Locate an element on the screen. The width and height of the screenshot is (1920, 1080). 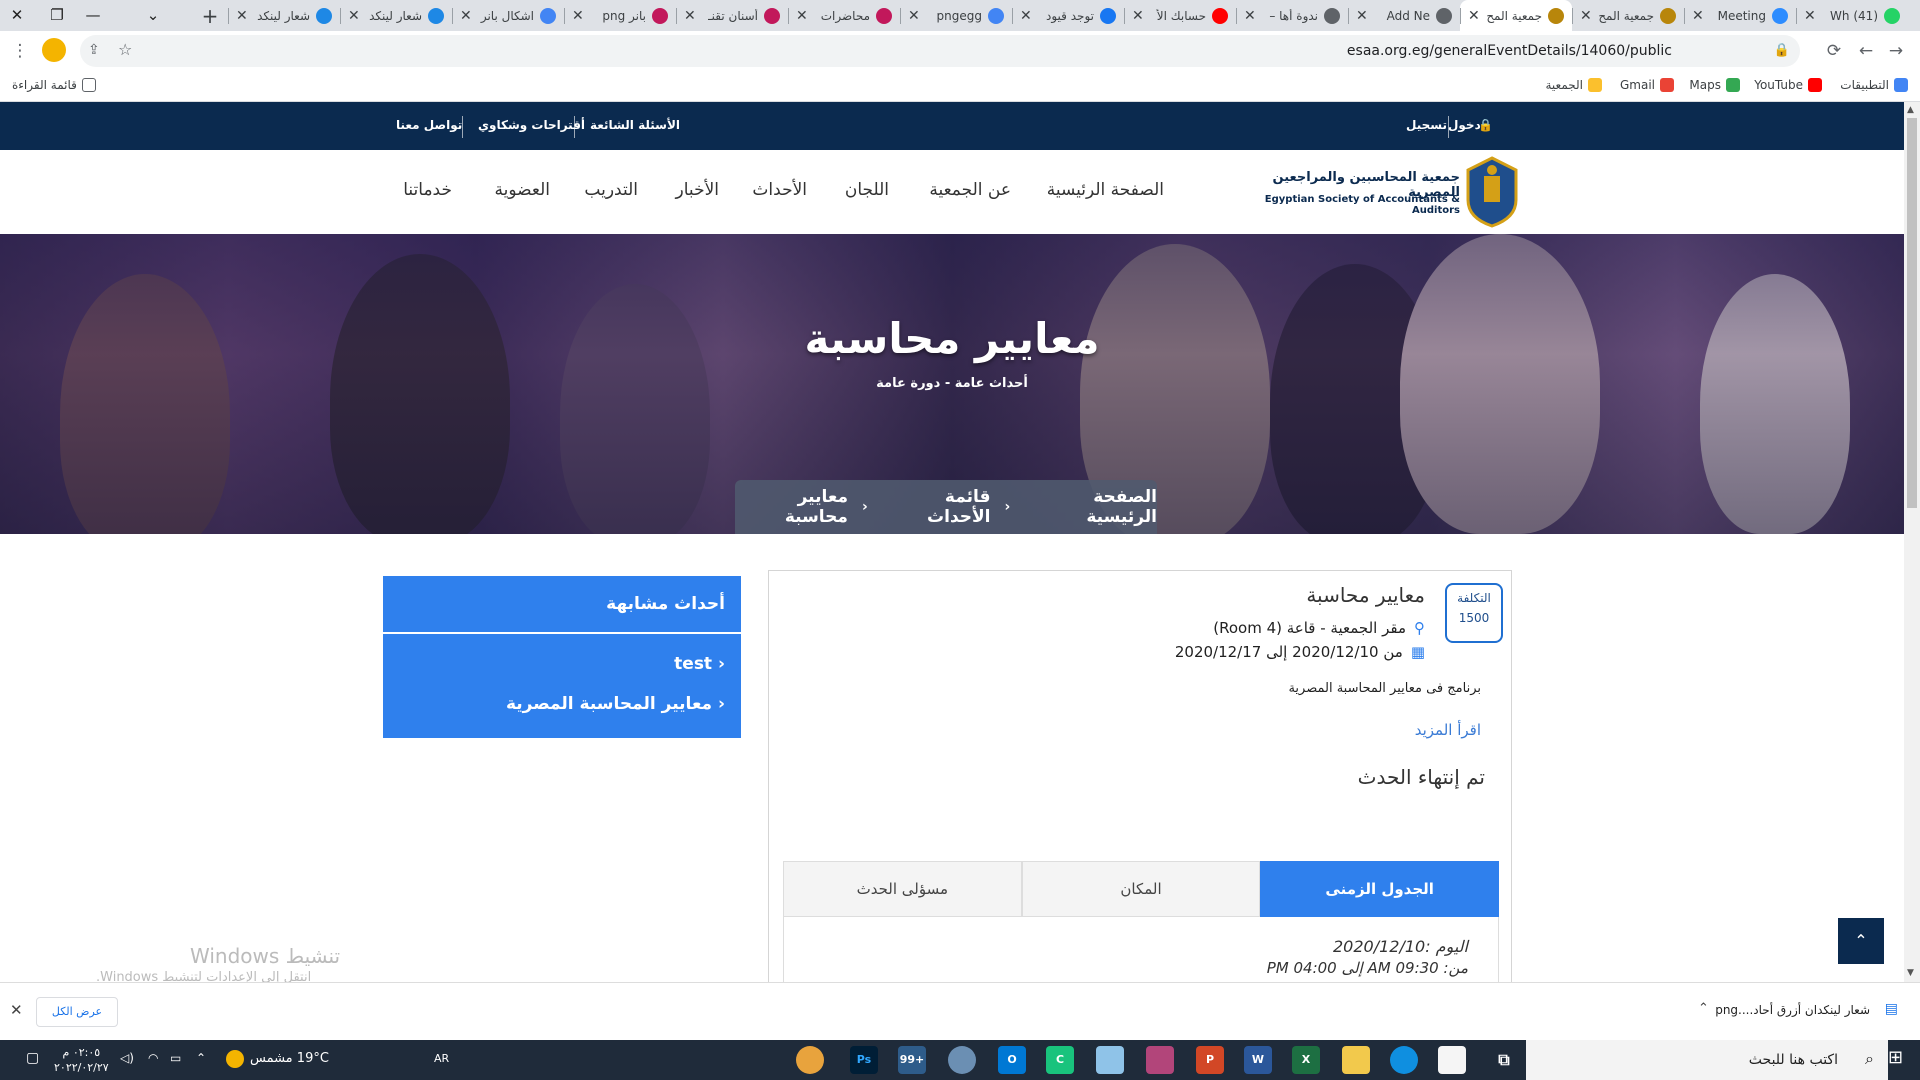
nav-services: خدماتنا is located at coordinates (427, 190).